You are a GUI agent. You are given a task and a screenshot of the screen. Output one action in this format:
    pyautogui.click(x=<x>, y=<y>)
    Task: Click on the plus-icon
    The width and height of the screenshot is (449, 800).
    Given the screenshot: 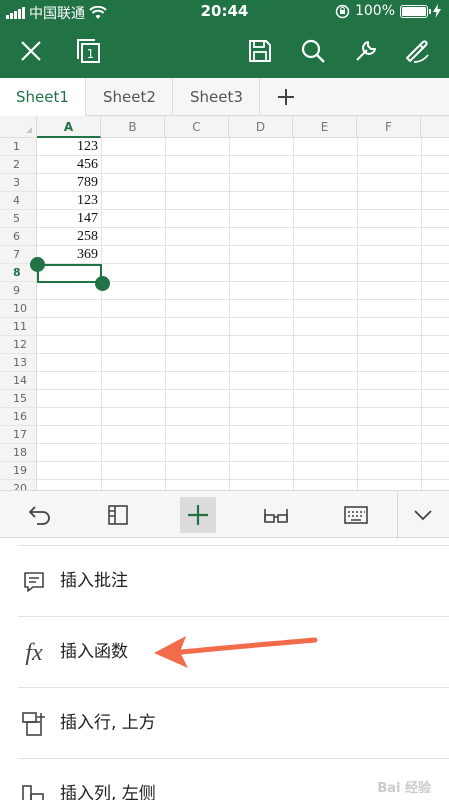 What is the action you would take?
    pyautogui.click(x=286, y=97)
    